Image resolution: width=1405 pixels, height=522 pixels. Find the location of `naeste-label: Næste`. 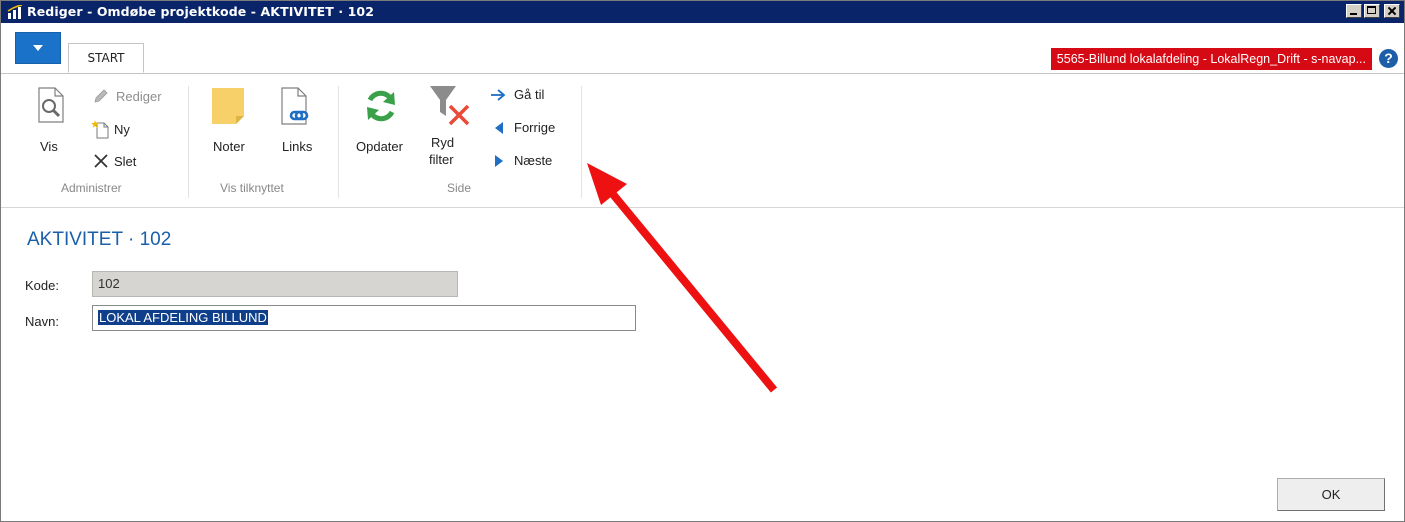

naeste-label: Næste is located at coordinates (533, 160).